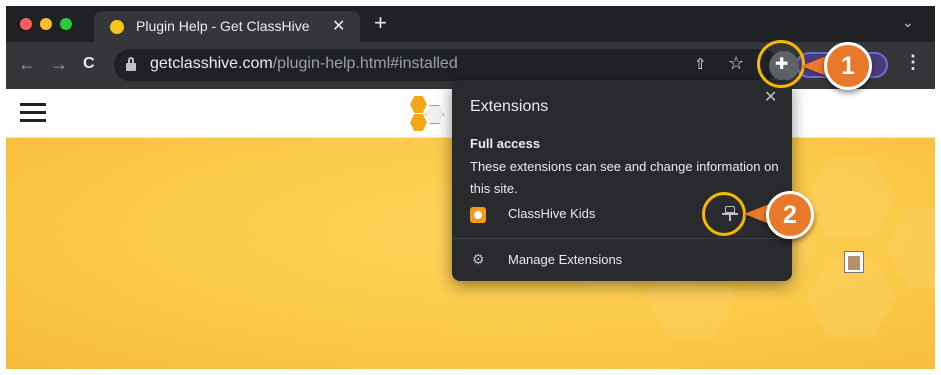 Image resolution: width=941 pixels, height=375 pixels. I want to click on tab-strip: Plugin Help - Get ClassHive ✕ + ⌄, so click(470, 24).